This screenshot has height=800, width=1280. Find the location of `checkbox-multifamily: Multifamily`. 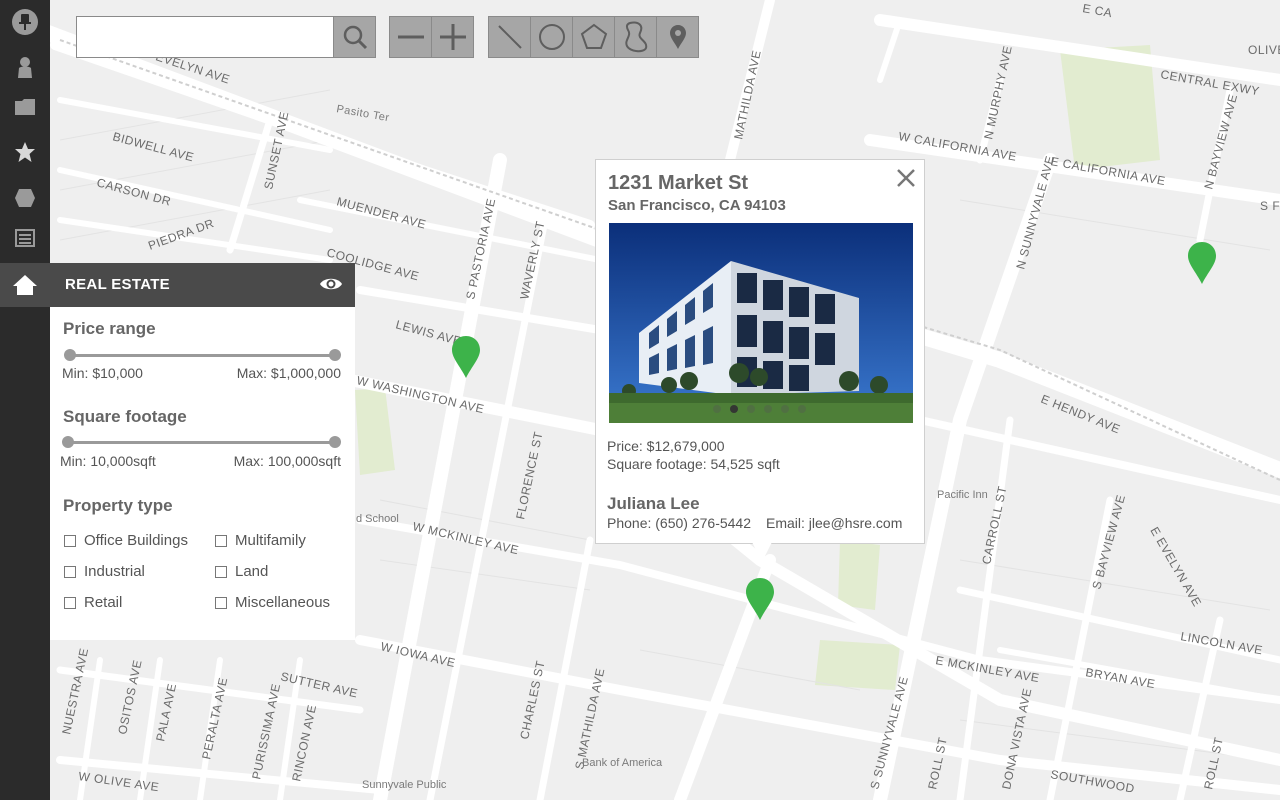

checkbox-multifamily: Multifamily is located at coordinates (260, 540).